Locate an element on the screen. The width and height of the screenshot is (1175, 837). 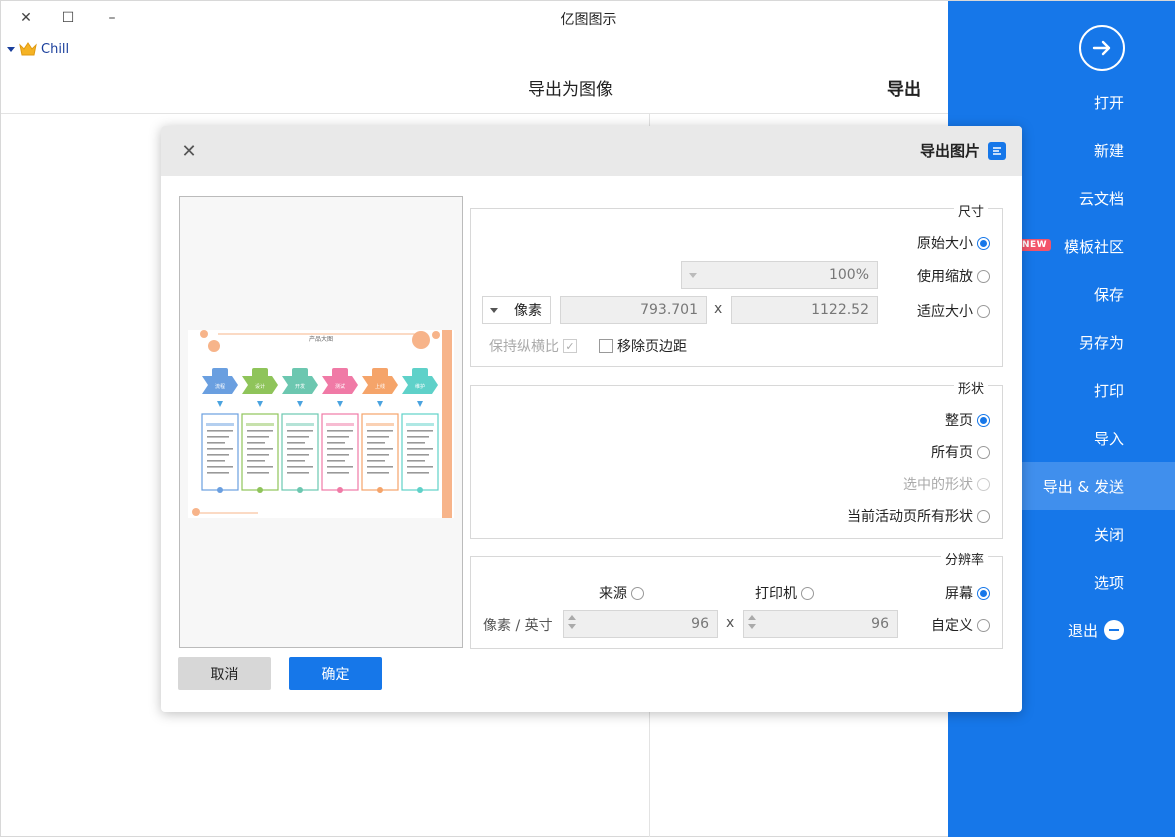
size-unit-select: 像素 is located at coordinates (516, 310).